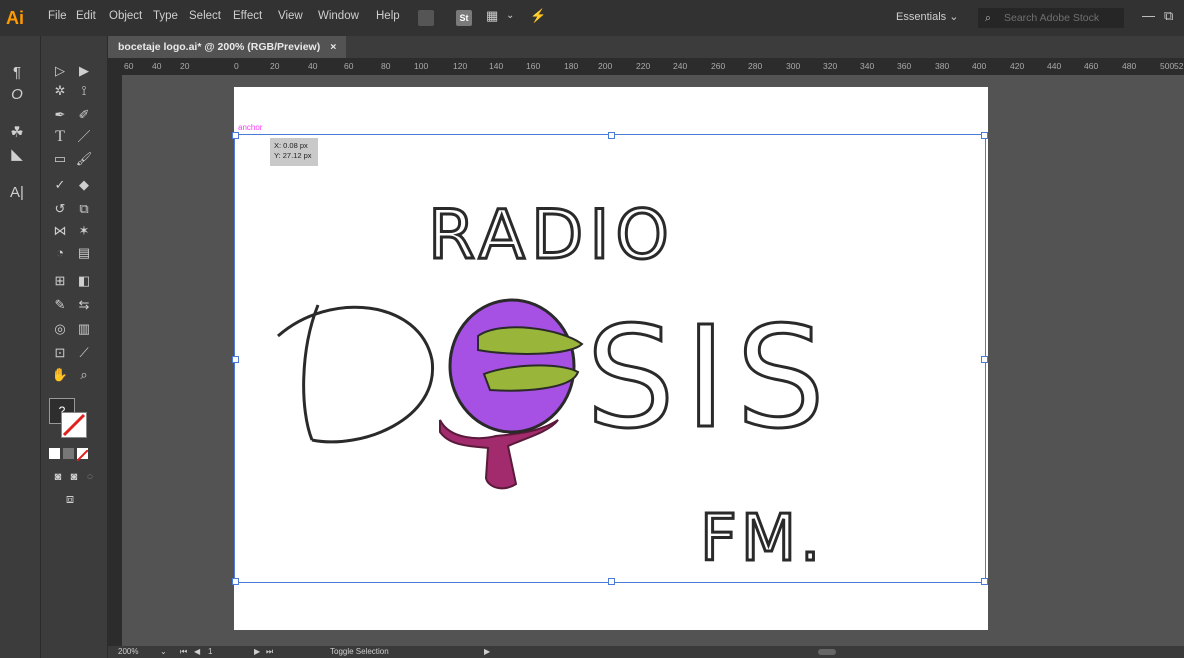 The image size is (1184, 658). I want to click on status-text: Toggle Selection, so click(359, 651).